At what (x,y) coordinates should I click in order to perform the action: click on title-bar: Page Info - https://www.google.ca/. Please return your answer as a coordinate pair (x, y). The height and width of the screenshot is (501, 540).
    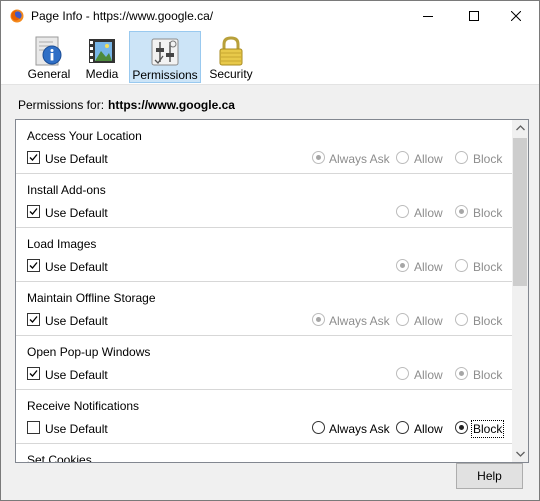
    Looking at the image, I should click on (270, 16).